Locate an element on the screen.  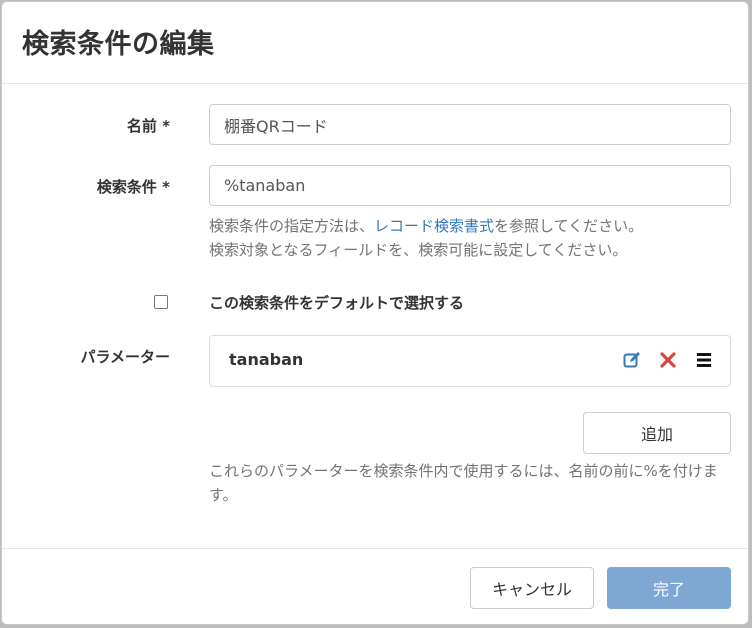
edit-icon is located at coordinates (632, 360).